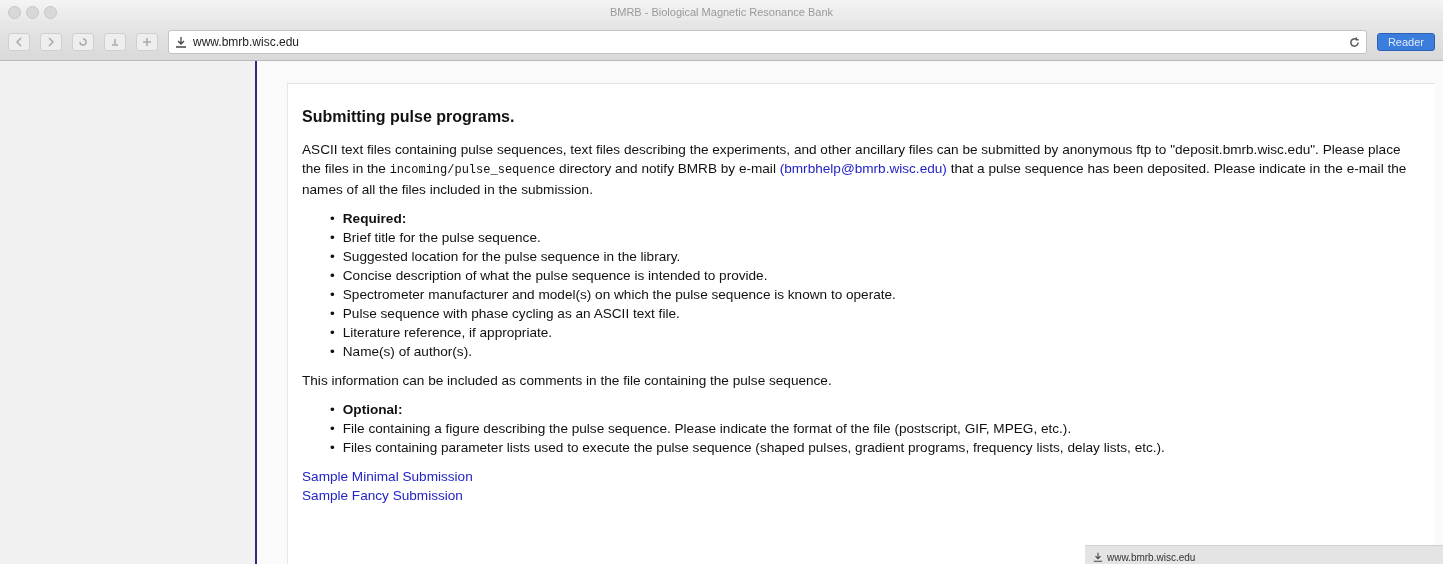  Describe the element at coordinates (387, 476) in the screenshot. I see `sample-link: Sample Minimal Submission` at that location.